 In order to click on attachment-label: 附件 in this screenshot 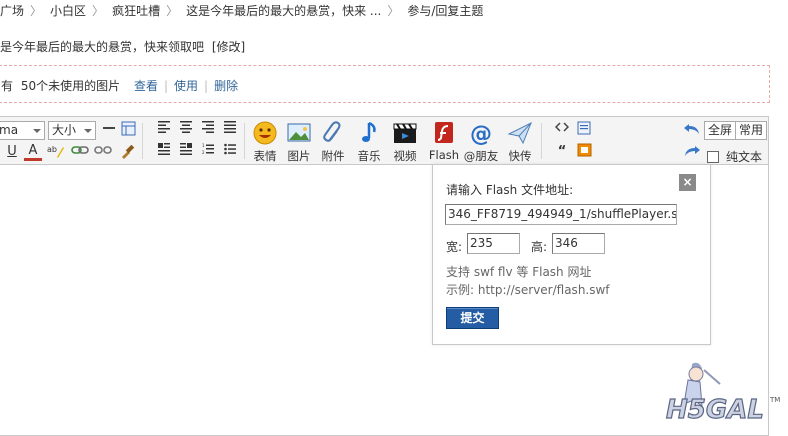, I will do `click(333, 156)`.